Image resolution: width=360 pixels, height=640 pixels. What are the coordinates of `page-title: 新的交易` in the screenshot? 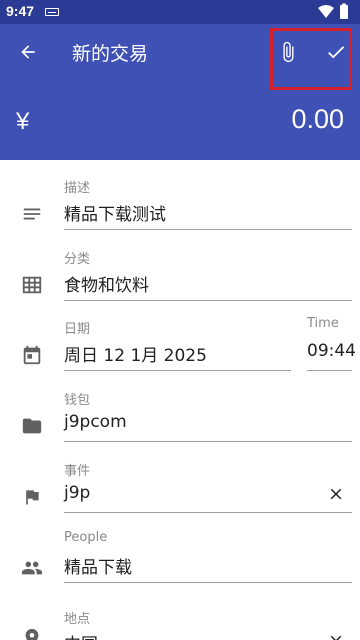 It's located at (110, 54).